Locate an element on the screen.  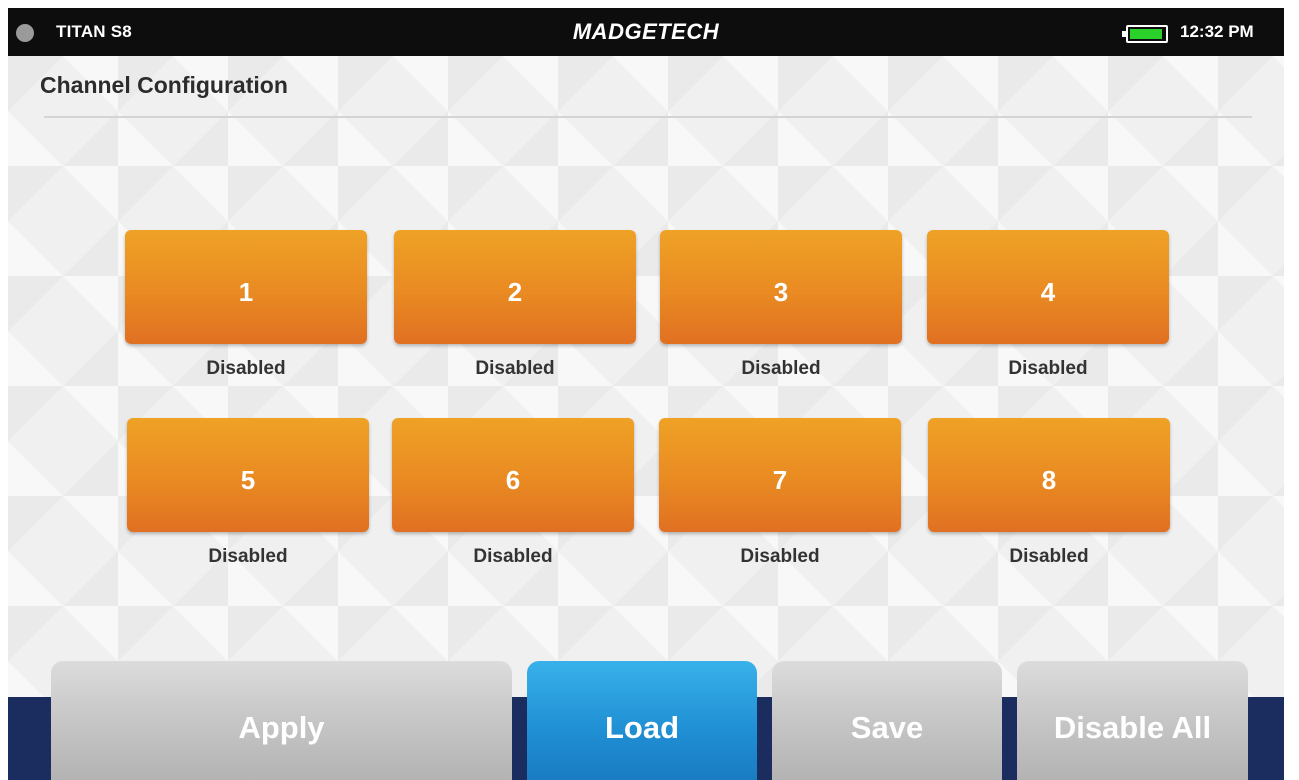
channel-1-button: 1 is located at coordinates (246, 287).